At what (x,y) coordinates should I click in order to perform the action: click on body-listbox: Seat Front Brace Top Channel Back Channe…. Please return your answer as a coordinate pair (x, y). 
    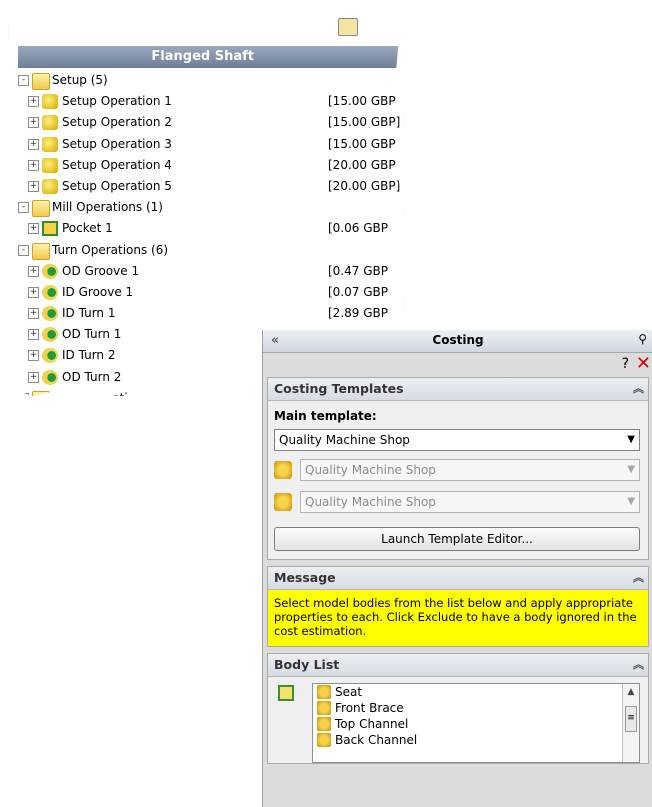
    Looking at the image, I should click on (476, 723).